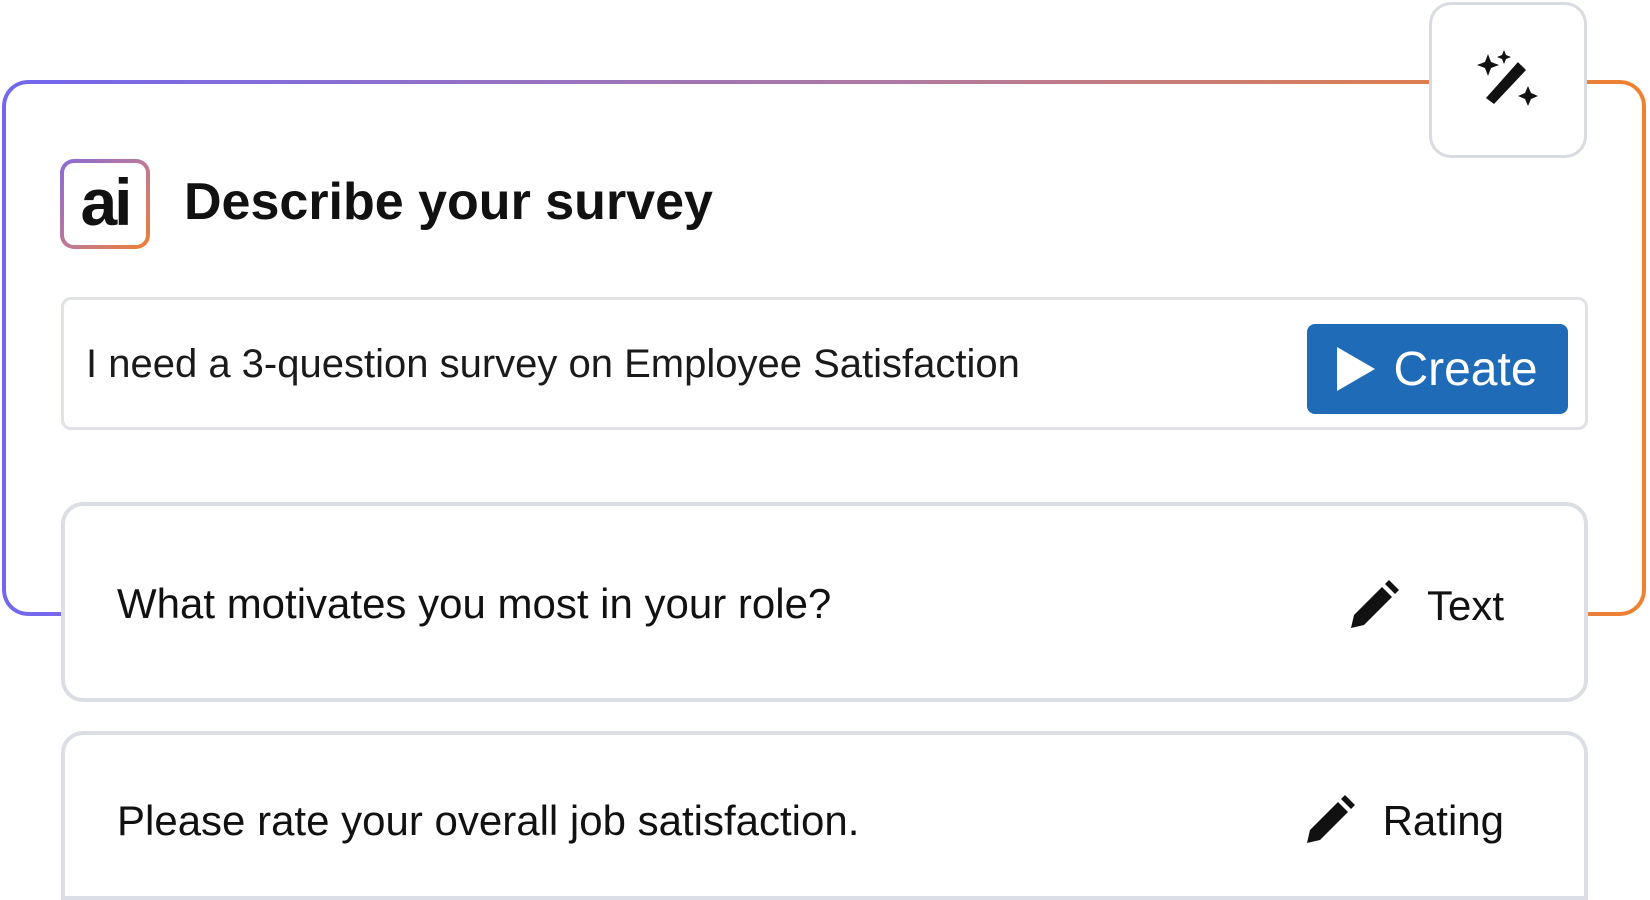 The height and width of the screenshot is (900, 1650). I want to click on play-icon, so click(1356, 369).